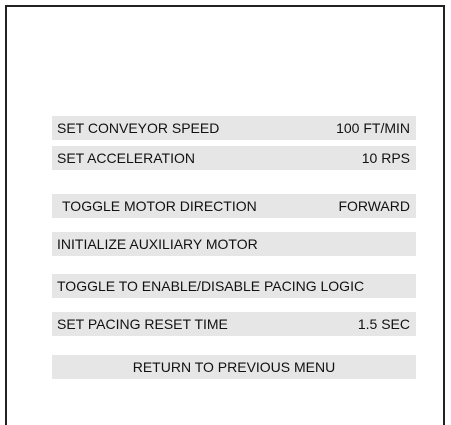 The image size is (451, 425). What do you see at coordinates (142, 324) in the screenshot?
I see `menu-item-label: SET PACING RESET TIME` at bounding box center [142, 324].